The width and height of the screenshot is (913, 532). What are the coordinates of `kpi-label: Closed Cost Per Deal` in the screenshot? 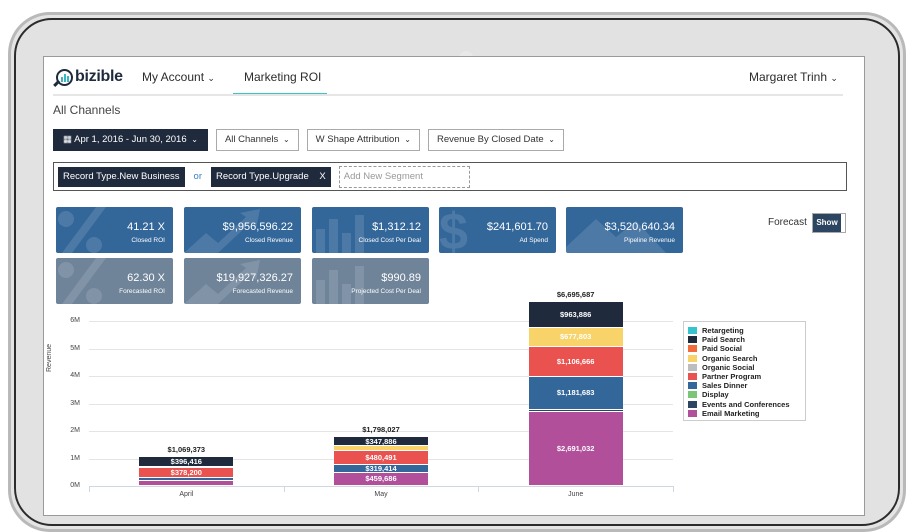 It's located at (390, 240).